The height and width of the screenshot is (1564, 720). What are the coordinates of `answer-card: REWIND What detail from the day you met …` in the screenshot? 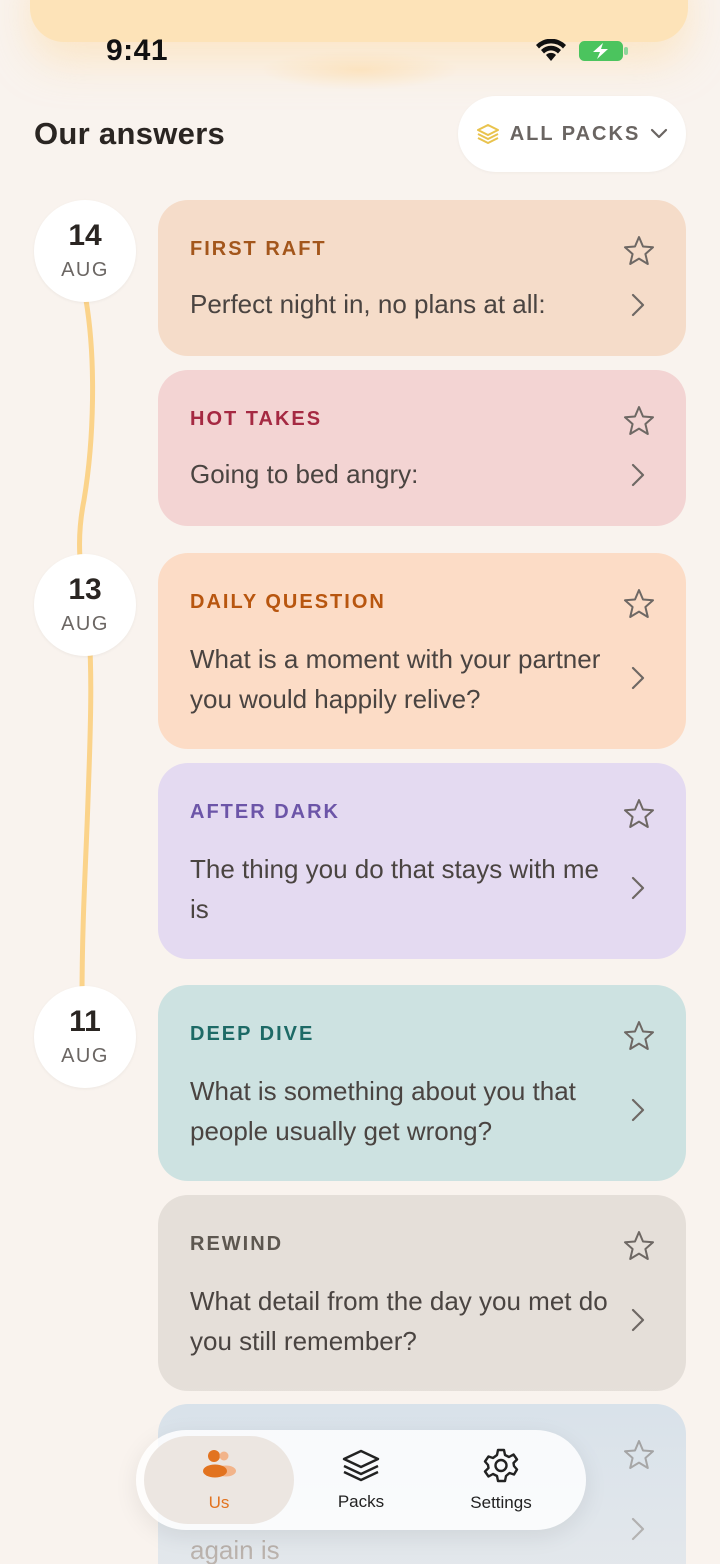 It's located at (422, 1293).